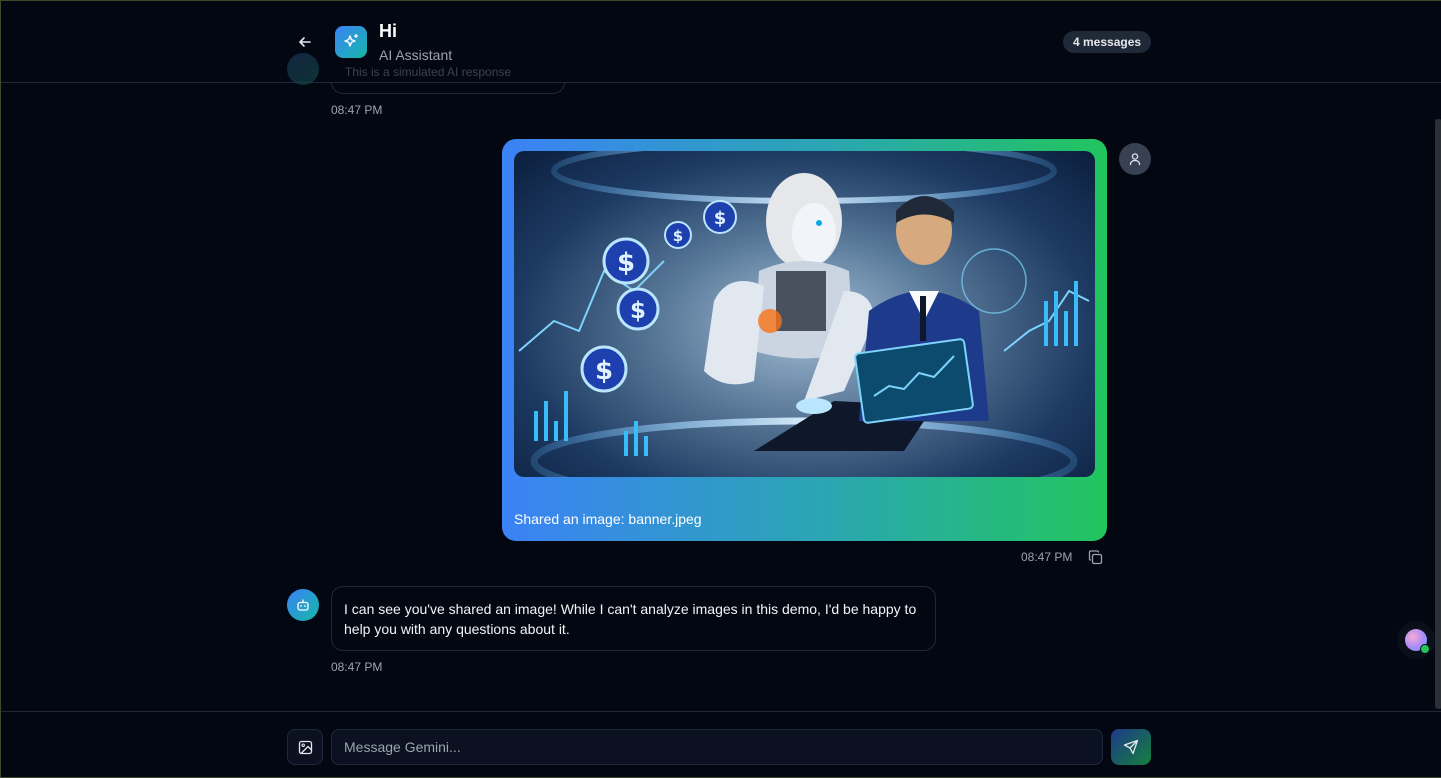  I want to click on chat-title: Hi, so click(388, 31).